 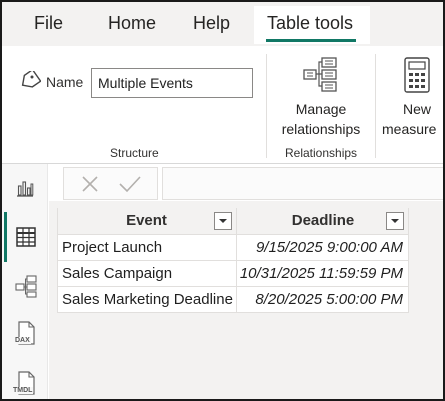 I want to click on event-filter-dropdown, so click(x=223, y=221).